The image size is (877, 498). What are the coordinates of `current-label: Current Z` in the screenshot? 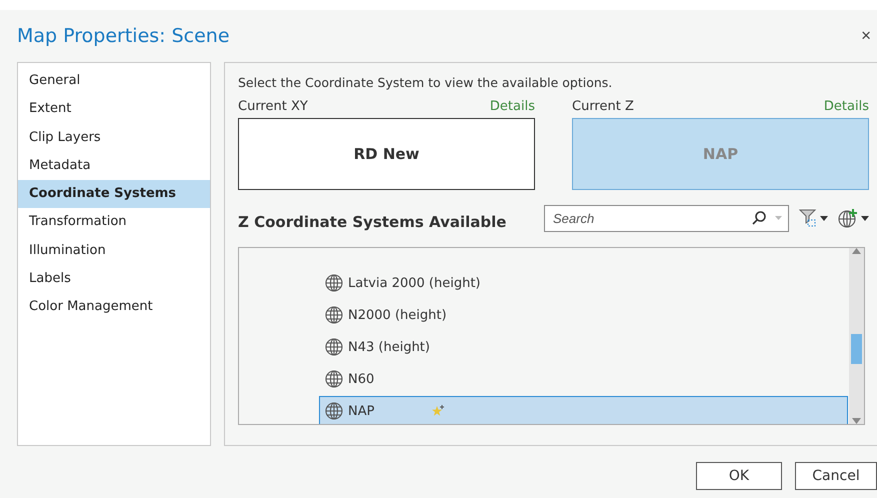 It's located at (603, 106).